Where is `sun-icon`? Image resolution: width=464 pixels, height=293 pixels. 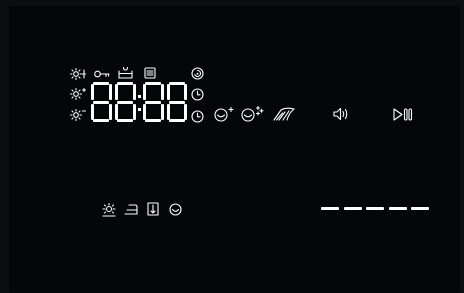 sun-icon is located at coordinates (109, 209).